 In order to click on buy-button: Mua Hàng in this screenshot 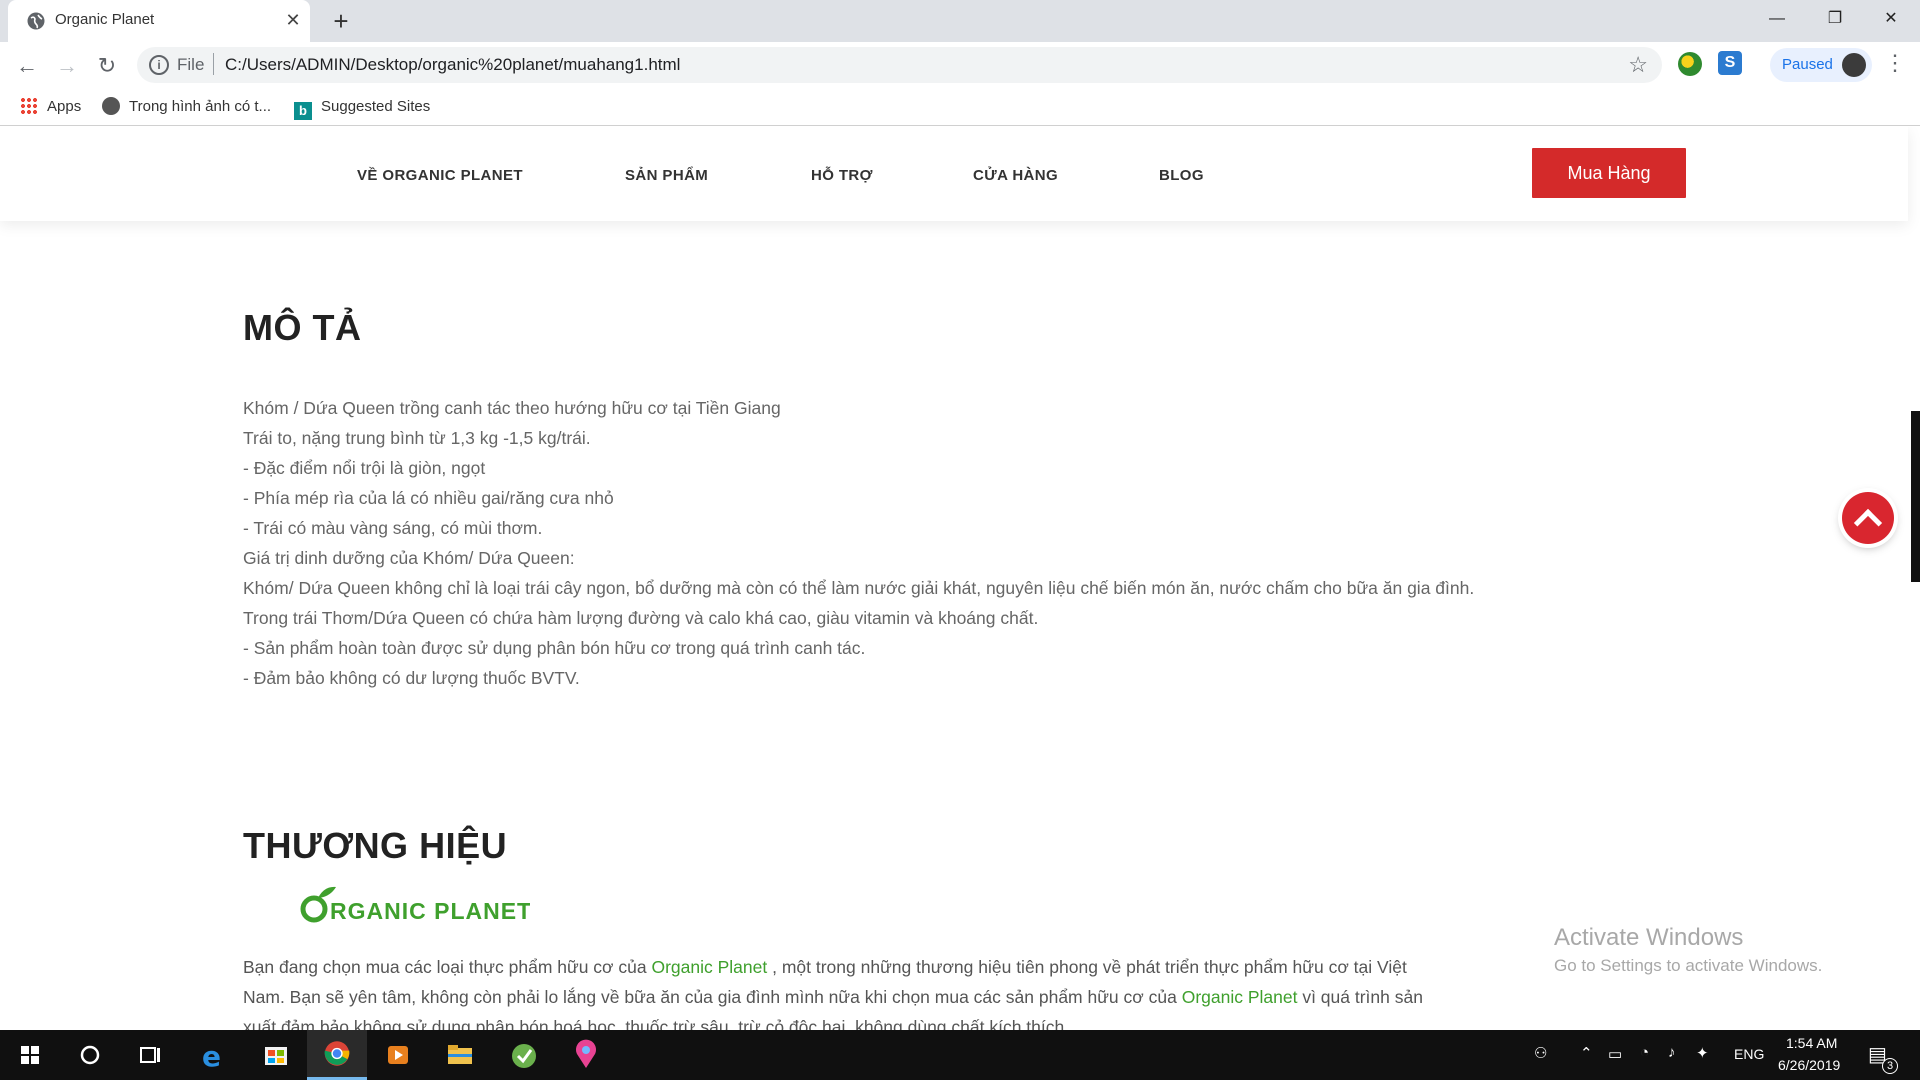, I will do `click(1609, 173)`.